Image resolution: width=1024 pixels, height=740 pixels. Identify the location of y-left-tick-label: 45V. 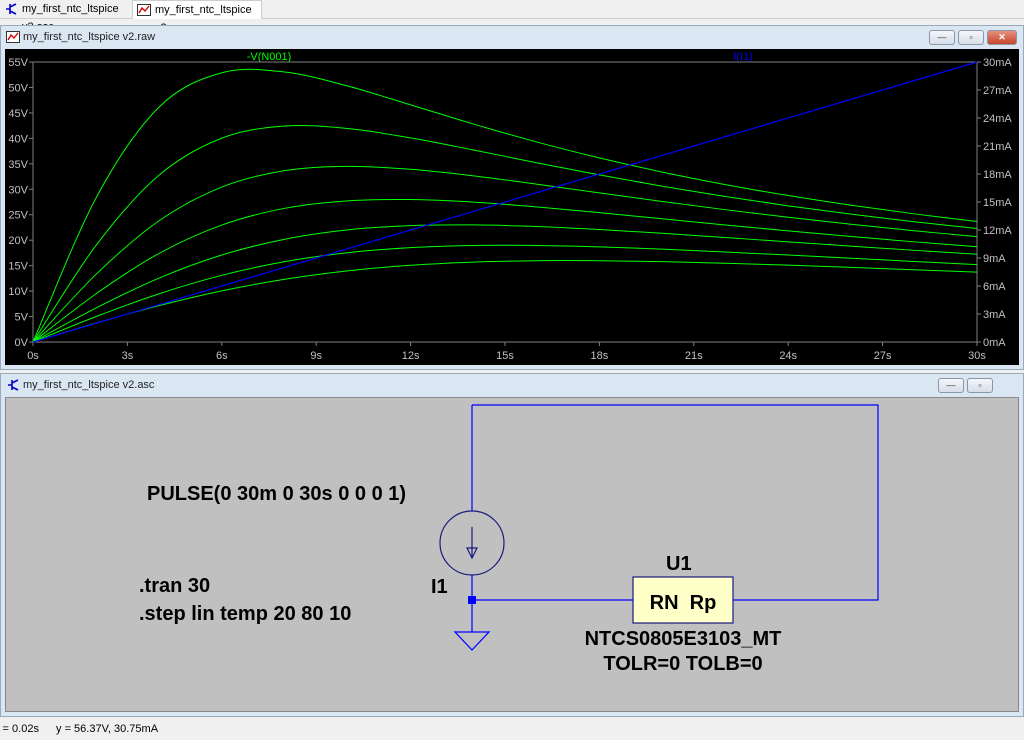
(18, 114).